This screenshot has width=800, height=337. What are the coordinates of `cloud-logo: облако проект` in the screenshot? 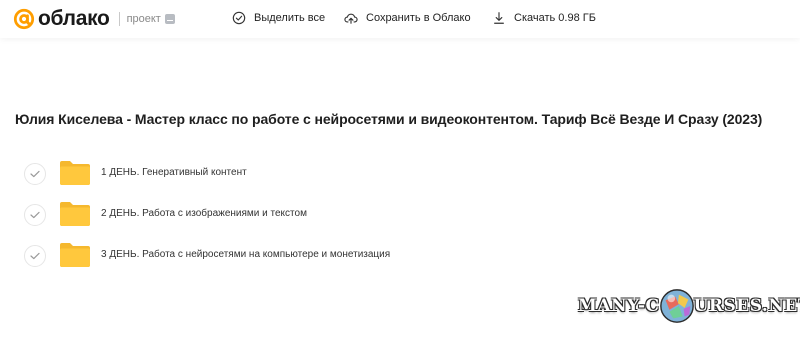 It's located at (94, 19).